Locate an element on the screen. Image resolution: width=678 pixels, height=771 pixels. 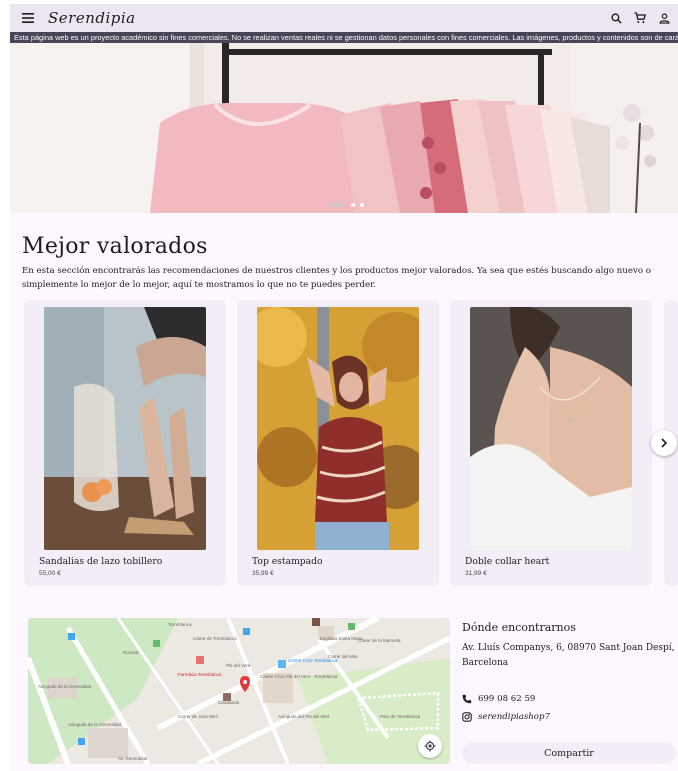
account-icon is located at coordinates (664, 18).